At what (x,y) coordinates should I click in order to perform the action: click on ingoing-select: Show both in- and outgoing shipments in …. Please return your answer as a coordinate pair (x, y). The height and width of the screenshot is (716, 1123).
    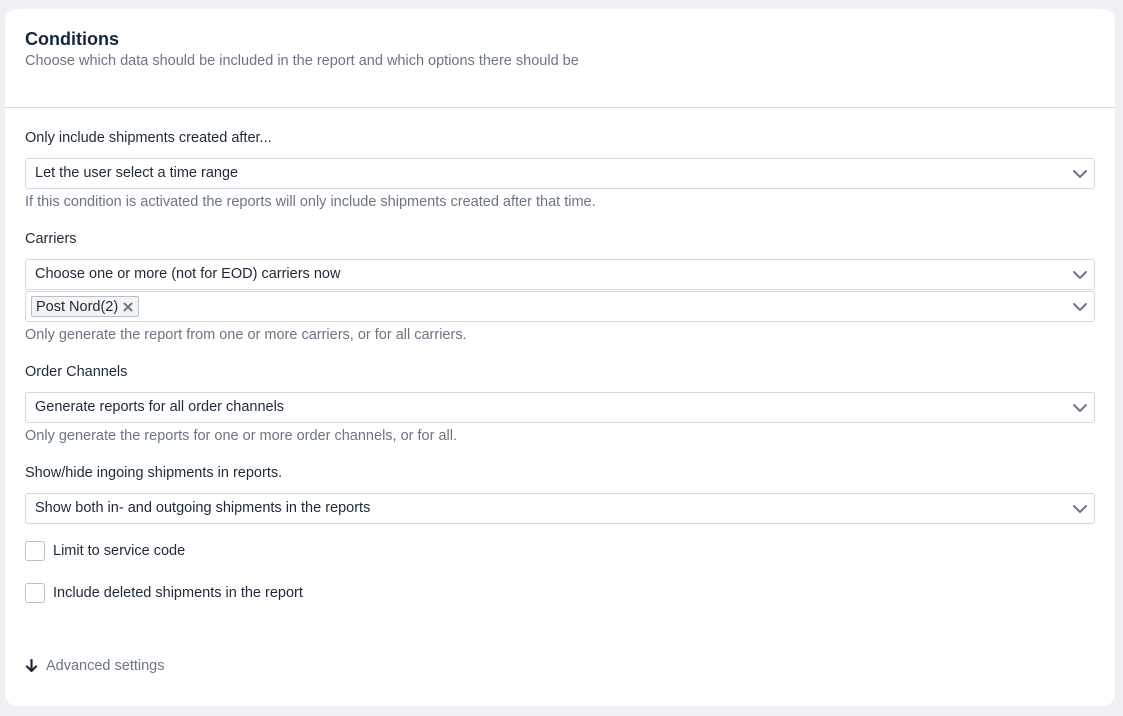
    Looking at the image, I should click on (560, 508).